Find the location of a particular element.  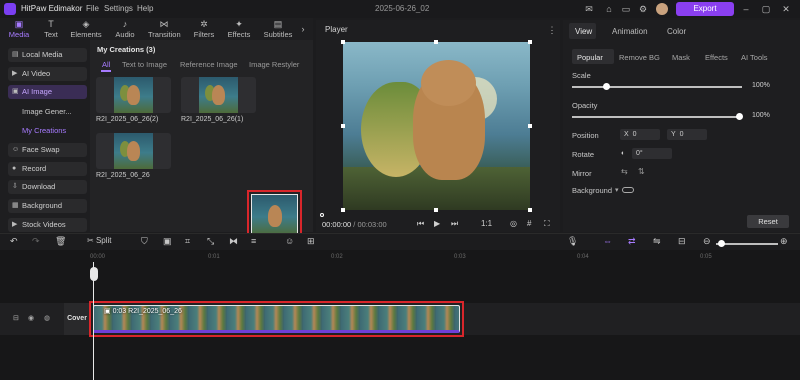

tool-transition: ⋈ Transition is located at coordinates (164, 29).